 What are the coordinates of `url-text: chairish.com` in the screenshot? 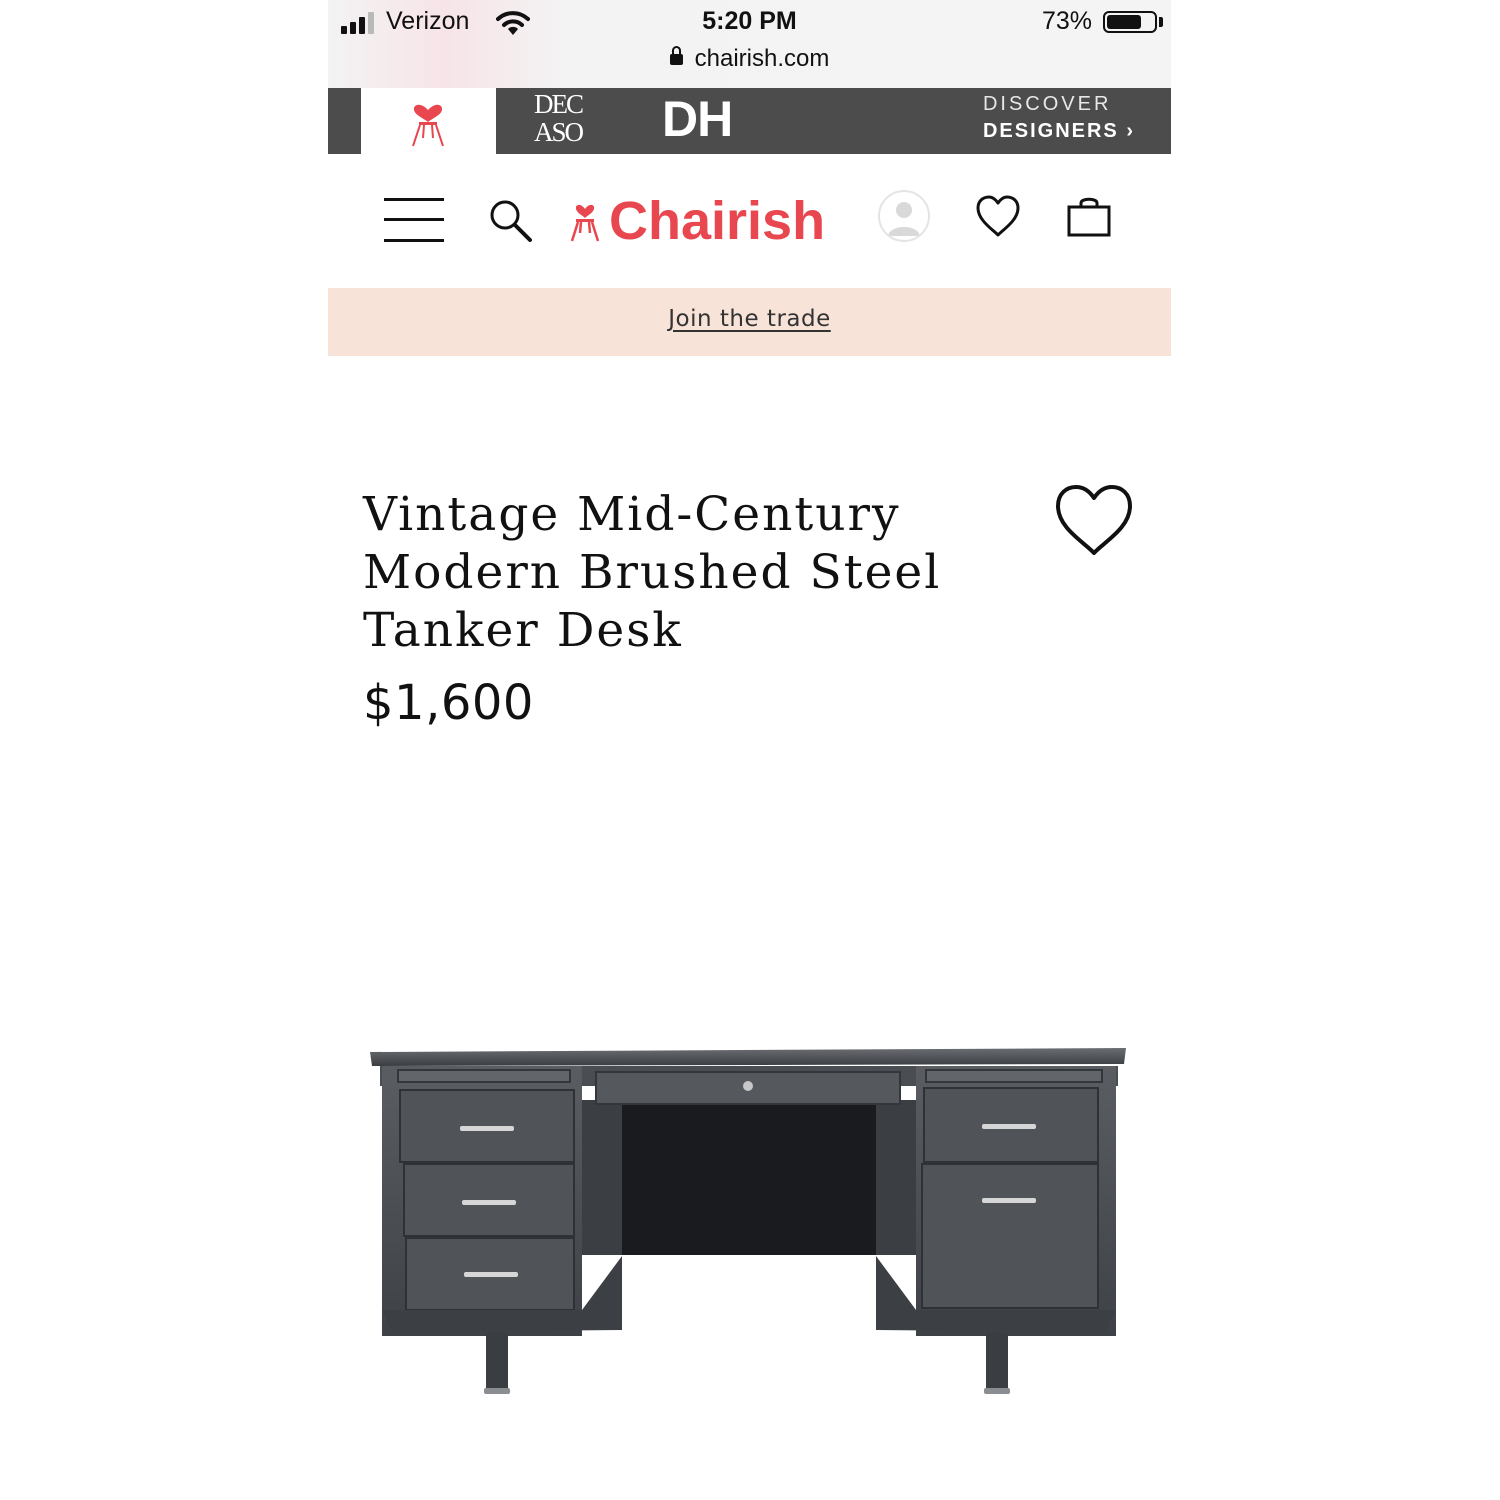 It's located at (762, 58).